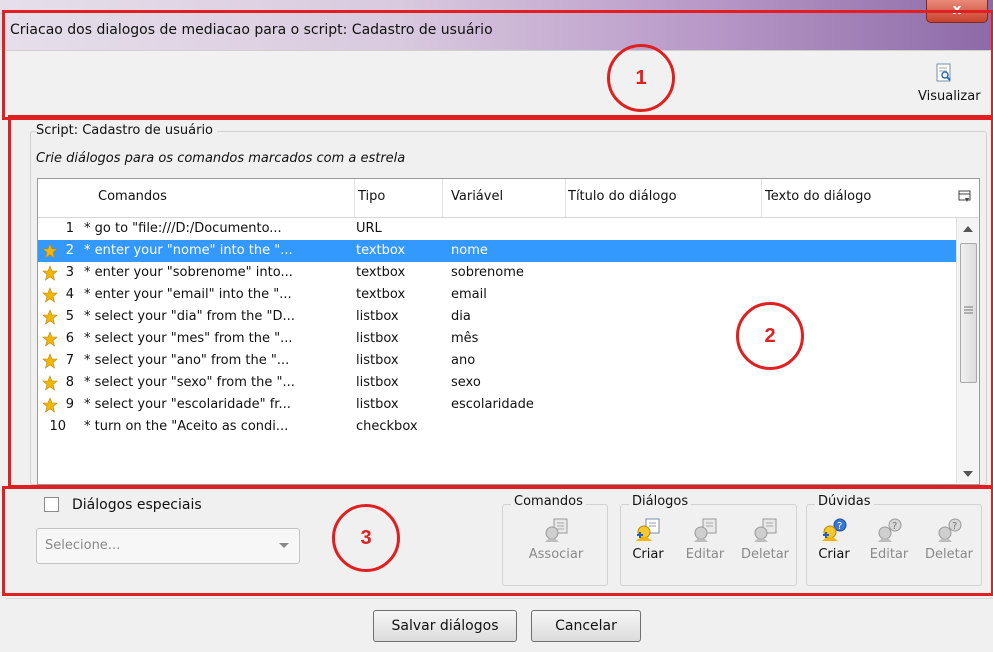  I want to click on annotation-marker-1: 1, so click(641, 78).